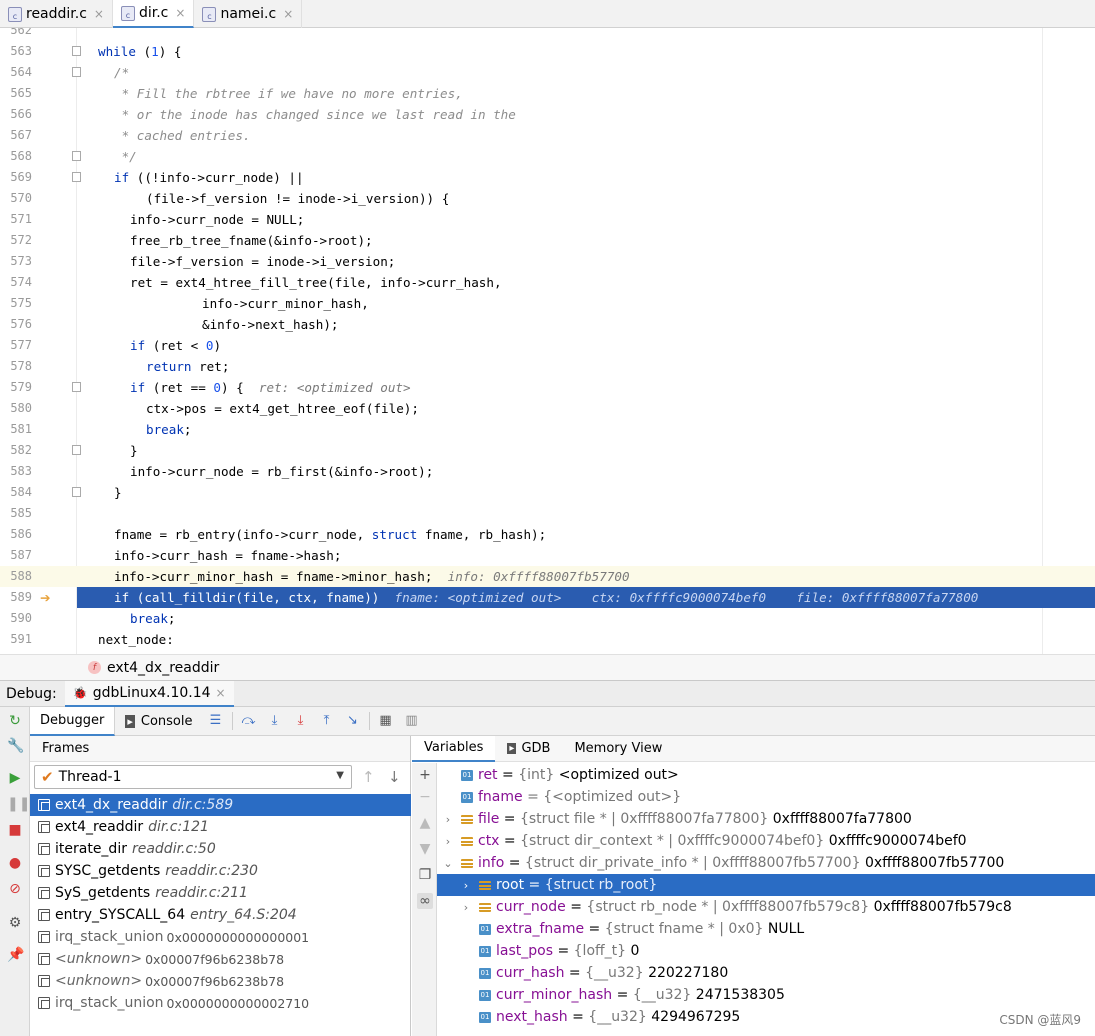  What do you see at coordinates (547, 618) in the screenshot?
I see `code-line: 590 break;` at bounding box center [547, 618].